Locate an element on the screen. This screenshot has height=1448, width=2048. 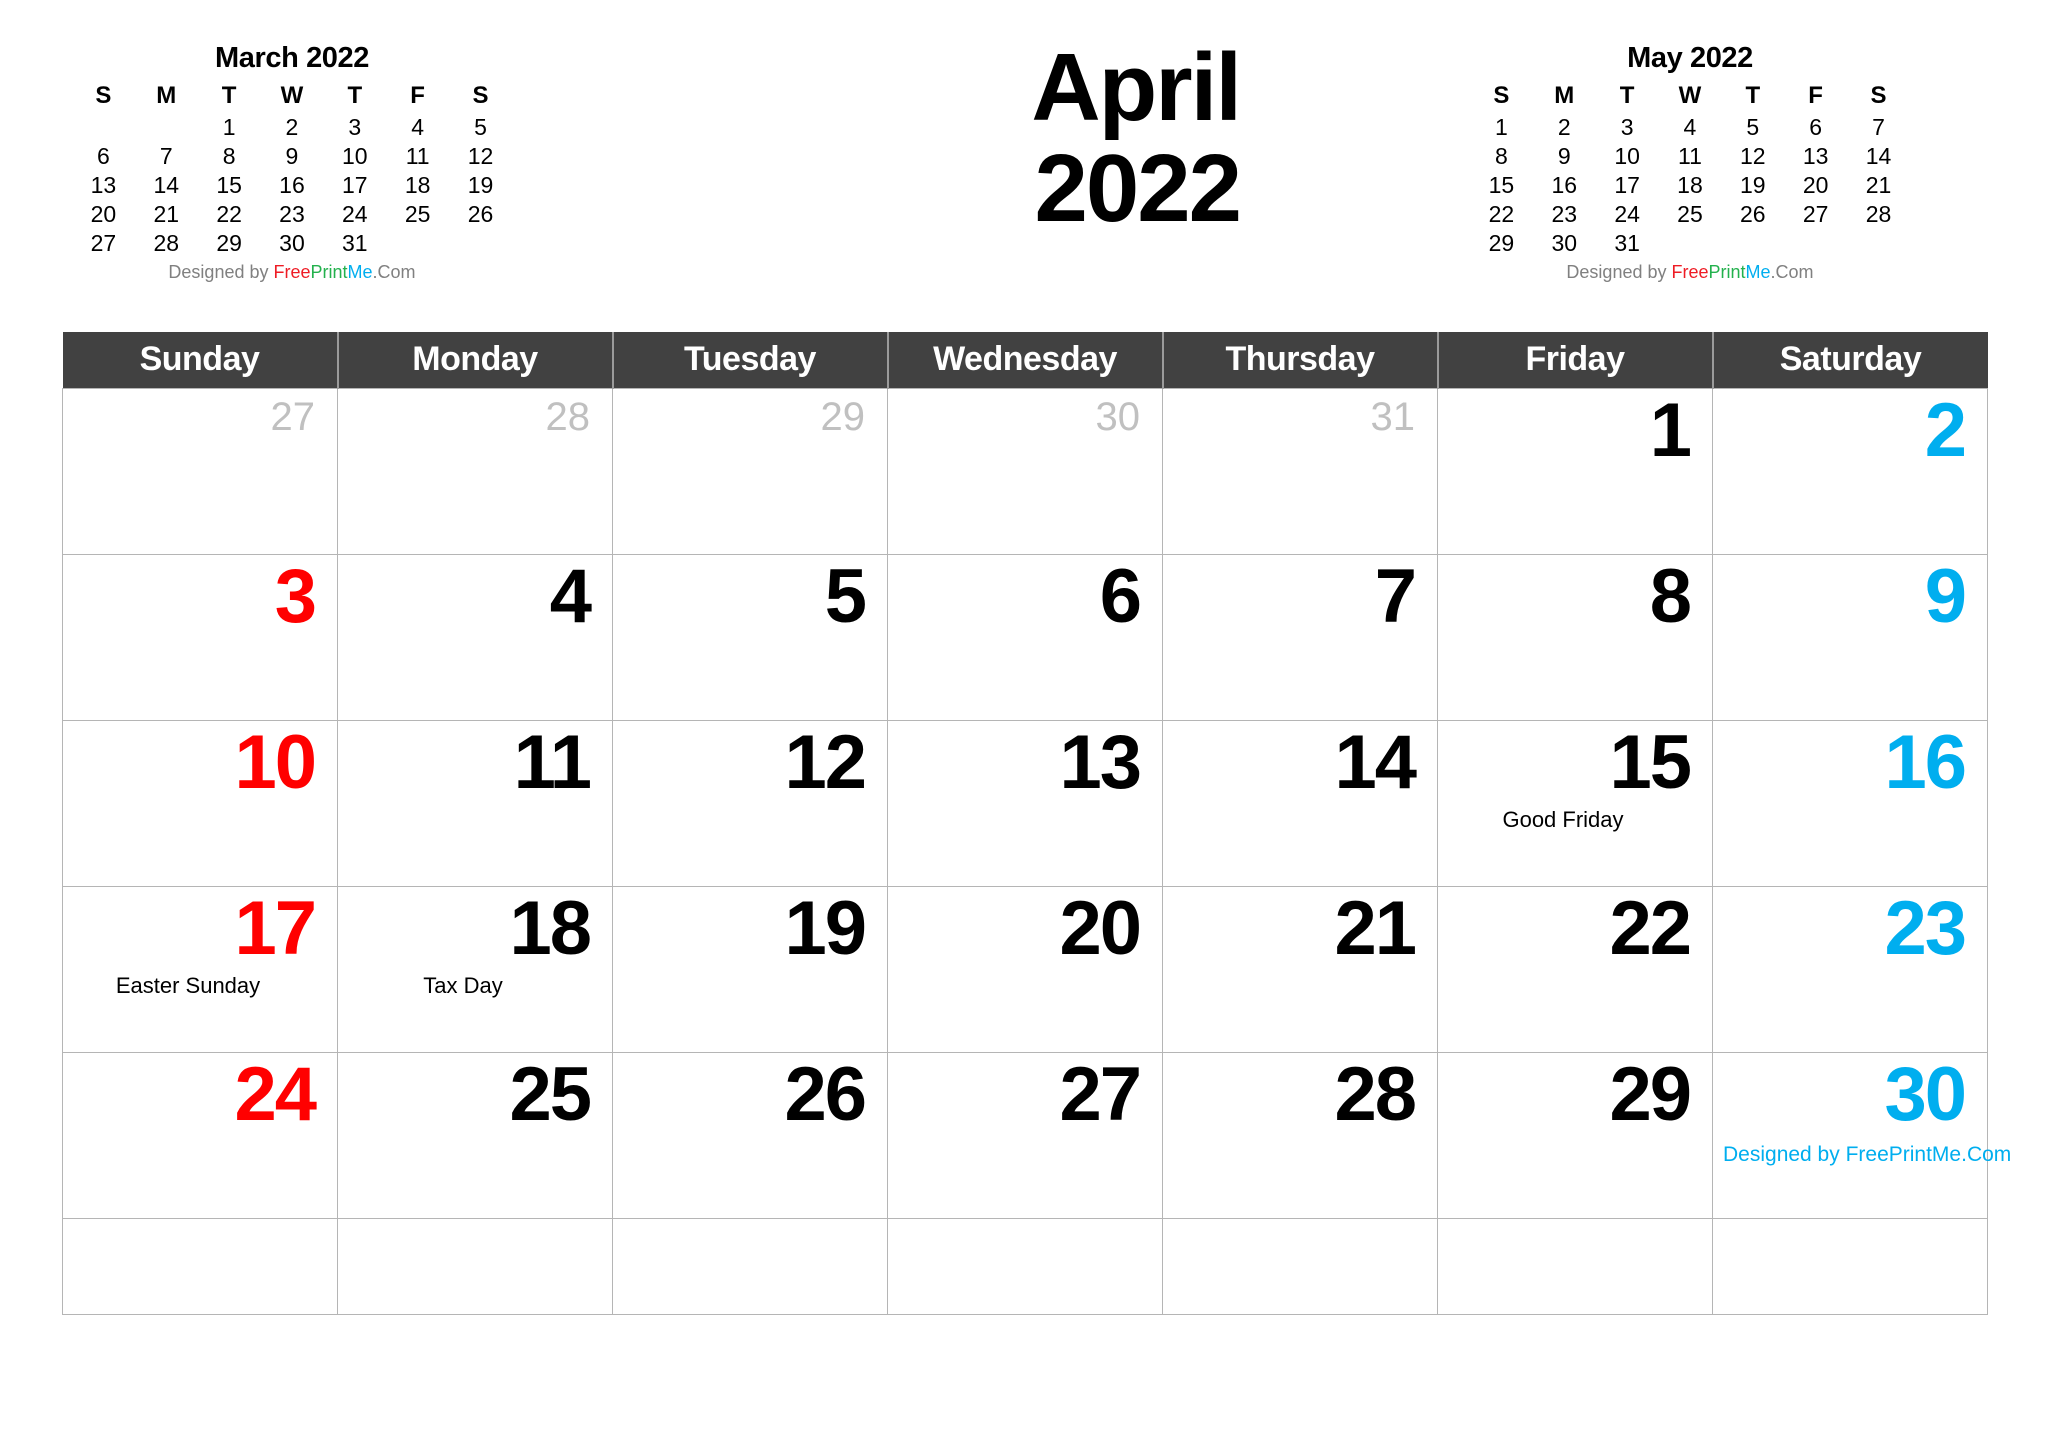
day-number-11: 11 is located at coordinates (552, 762).